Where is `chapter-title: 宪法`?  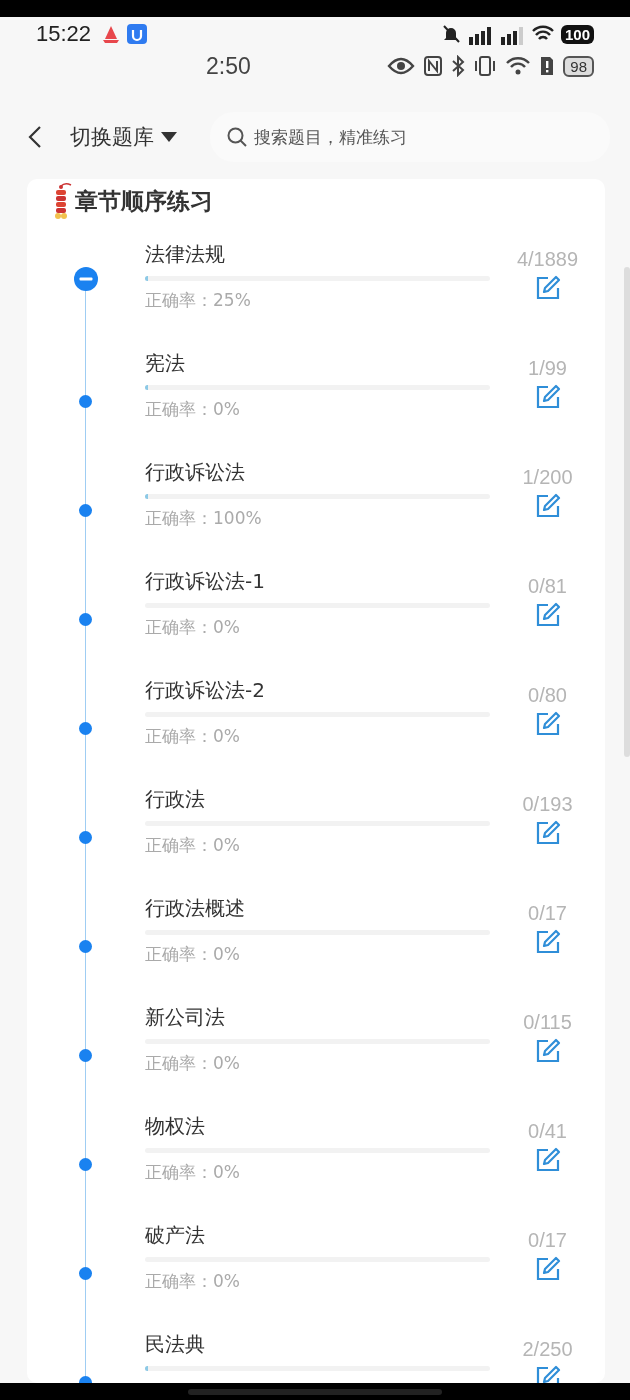
chapter-title: 宪法 is located at coordinates (317, 363).